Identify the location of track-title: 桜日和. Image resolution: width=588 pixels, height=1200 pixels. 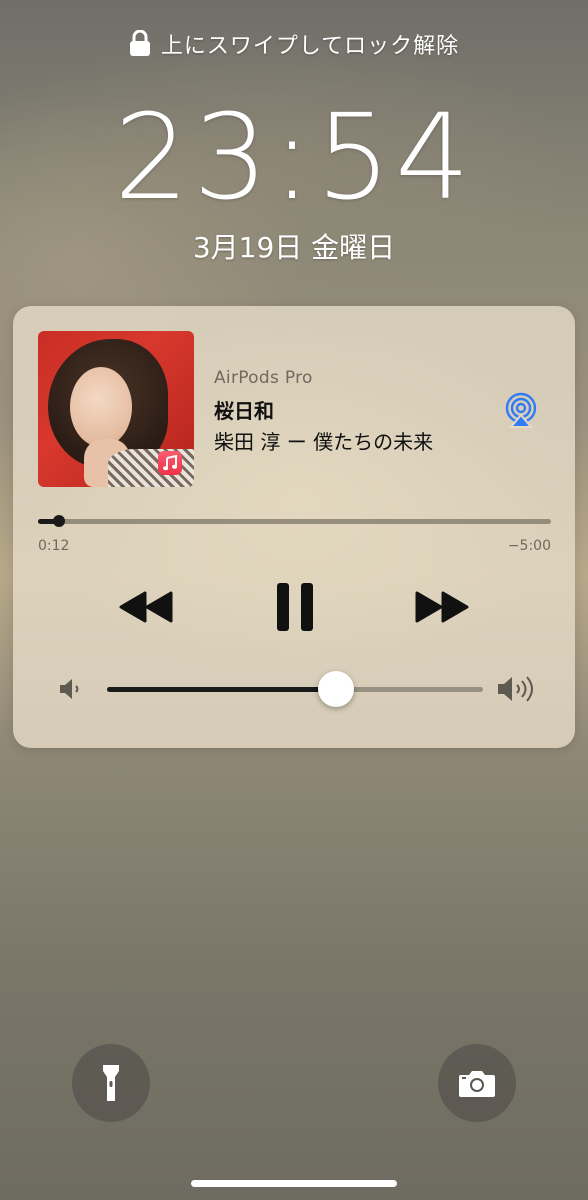
(244, 411).